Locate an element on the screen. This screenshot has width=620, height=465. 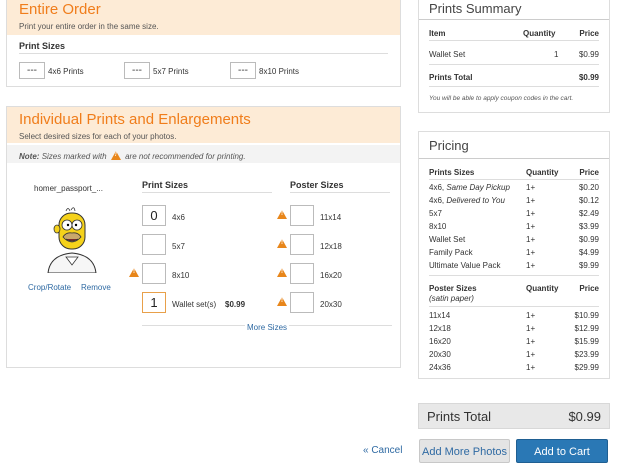
pricing-row-price: $0.12 is located at coordinates (588, 200).